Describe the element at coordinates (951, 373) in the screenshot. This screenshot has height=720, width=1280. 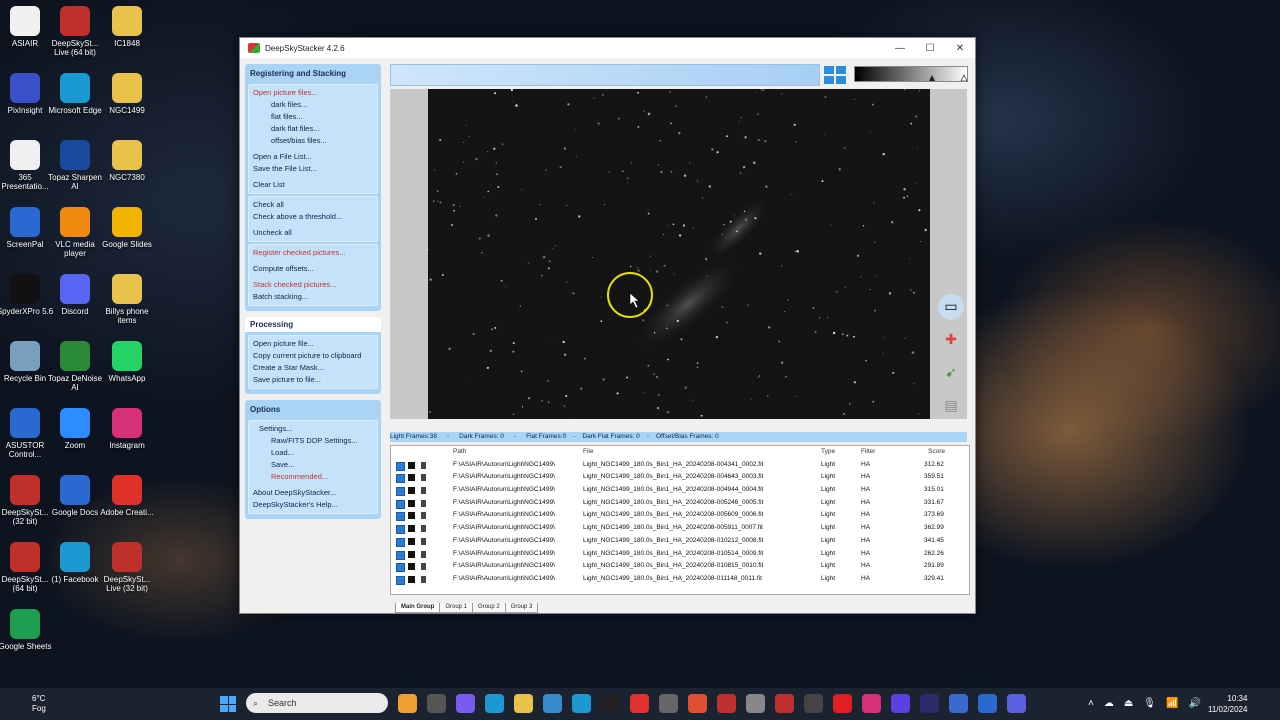
I see `comet-icon: ➹` at that location.